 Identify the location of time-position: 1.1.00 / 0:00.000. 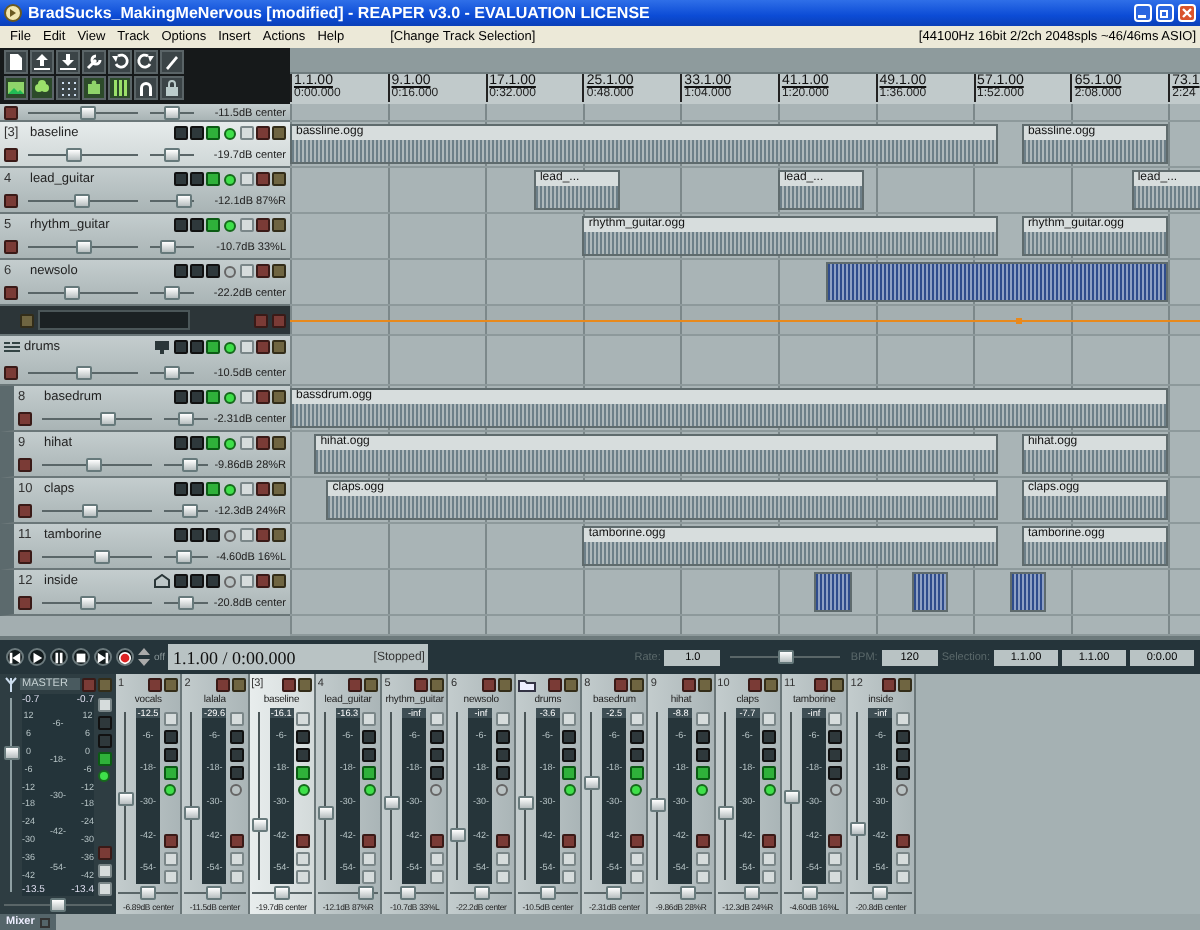
(234, 657).